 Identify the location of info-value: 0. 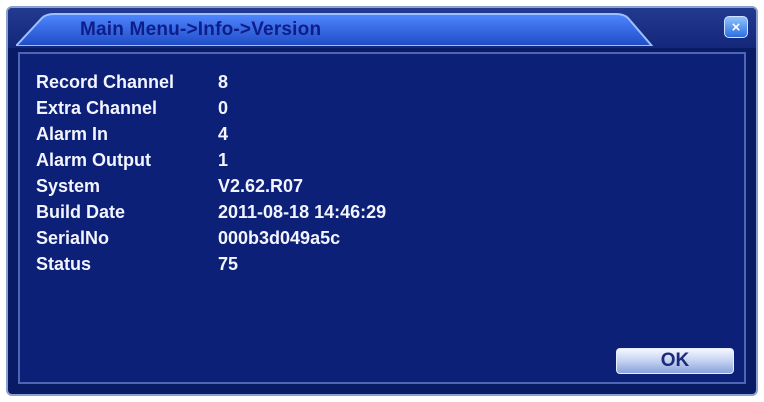
(223, 108).